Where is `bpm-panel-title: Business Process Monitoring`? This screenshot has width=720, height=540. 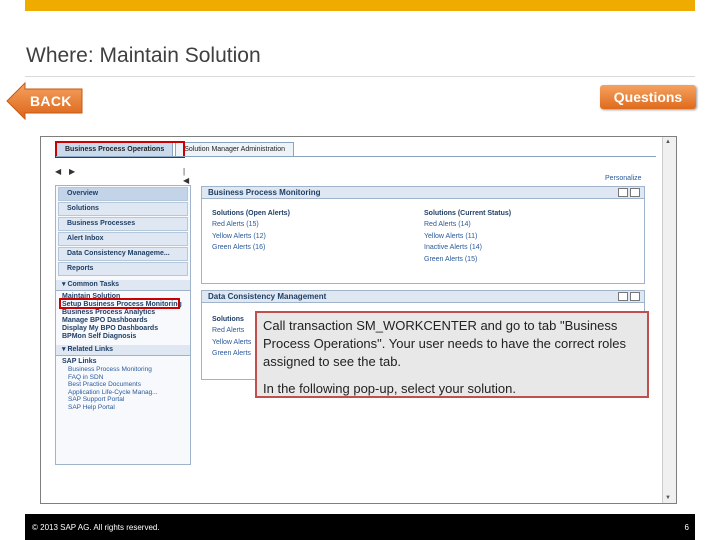
bpm-panel-title: Business Process Monitoring is located at coordinates (264, 192).